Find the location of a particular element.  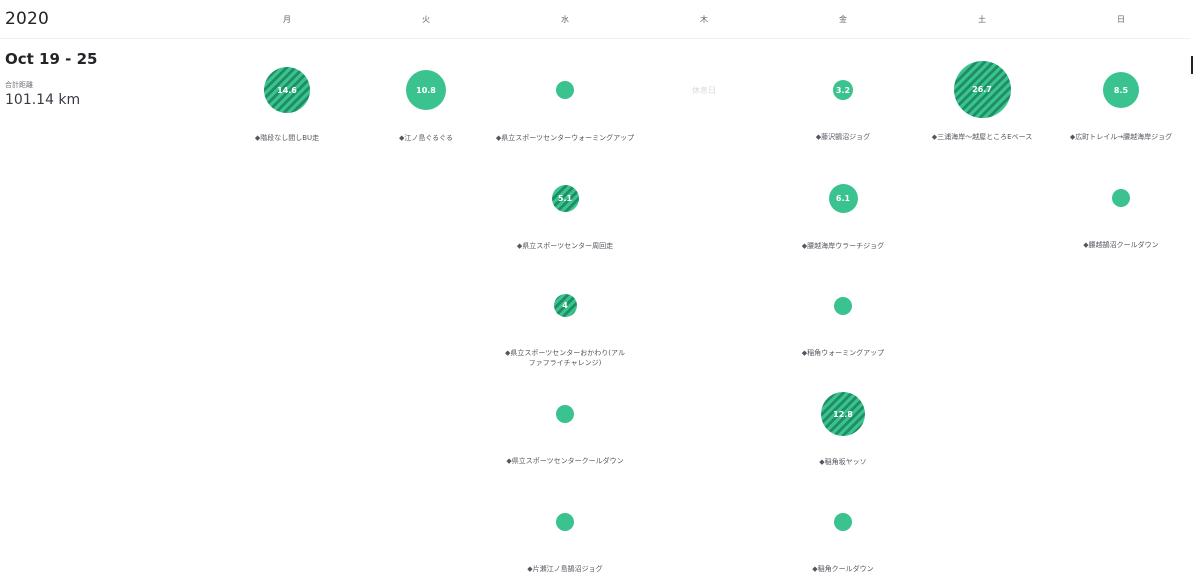

day-header-wed: 水 is located at coordinates (565, 19).